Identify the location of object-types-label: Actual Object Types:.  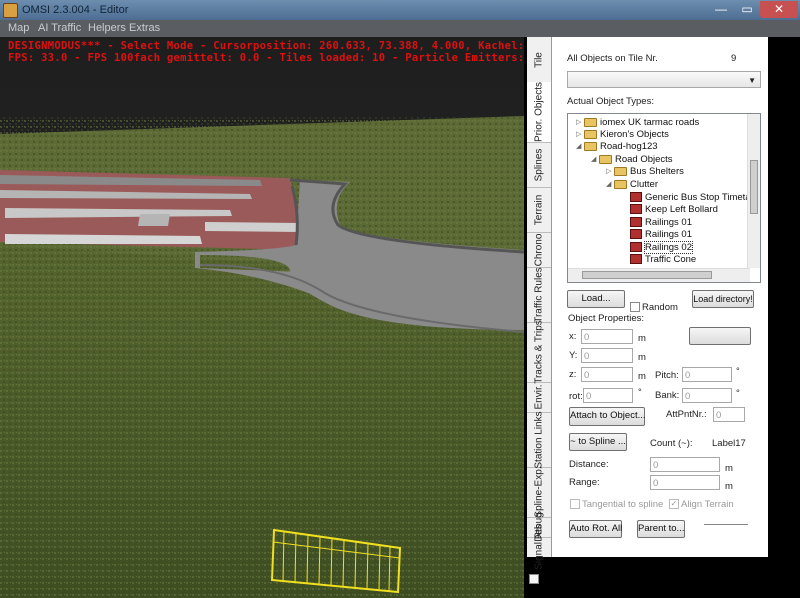
(610, 101).